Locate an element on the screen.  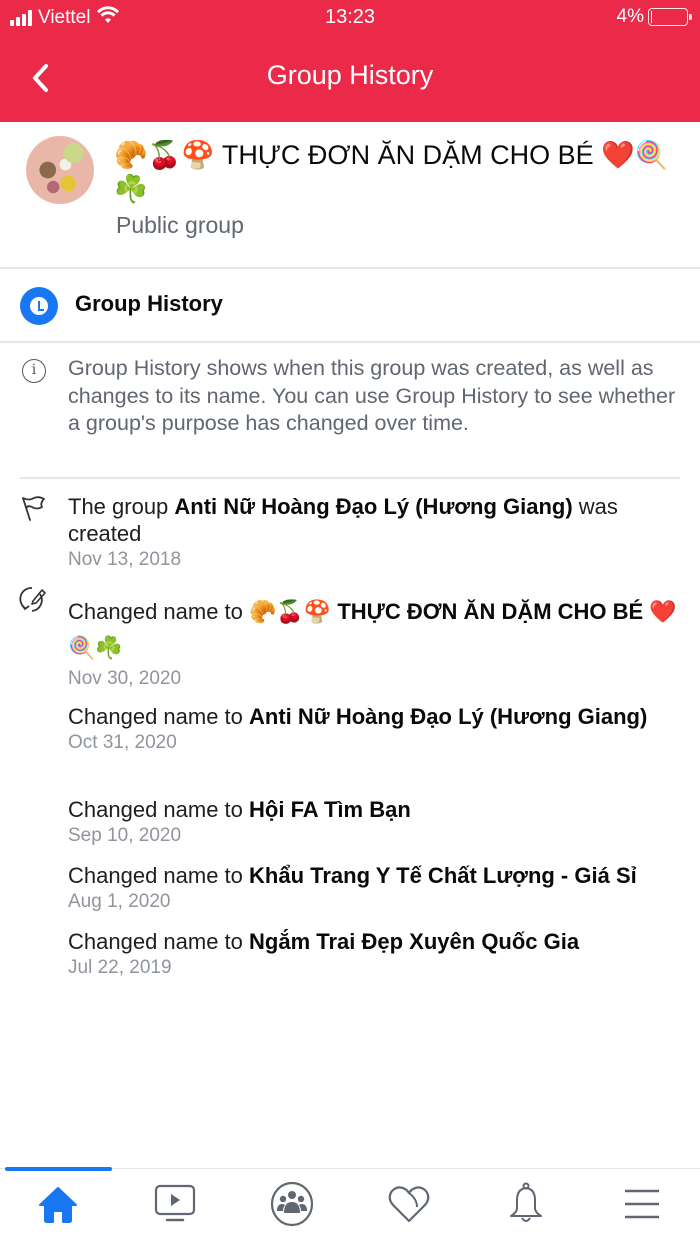
tab-notifications is located at coordinates (526, 1204).